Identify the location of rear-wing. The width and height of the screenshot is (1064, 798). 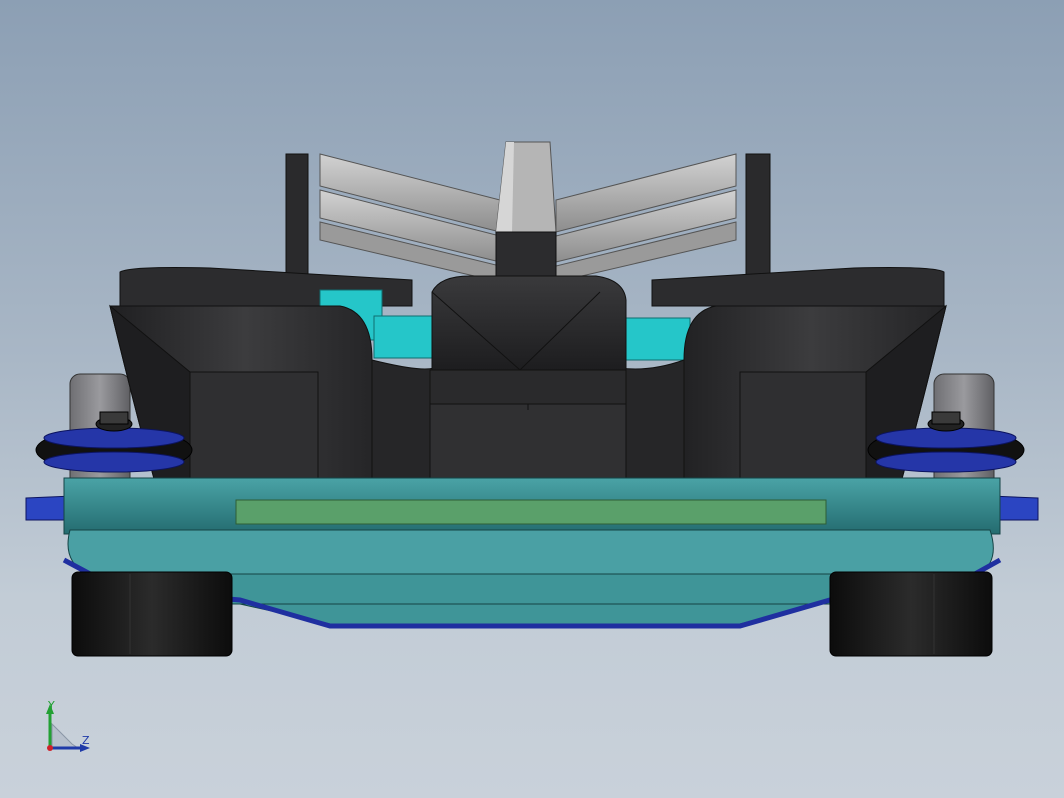
(528, 212).